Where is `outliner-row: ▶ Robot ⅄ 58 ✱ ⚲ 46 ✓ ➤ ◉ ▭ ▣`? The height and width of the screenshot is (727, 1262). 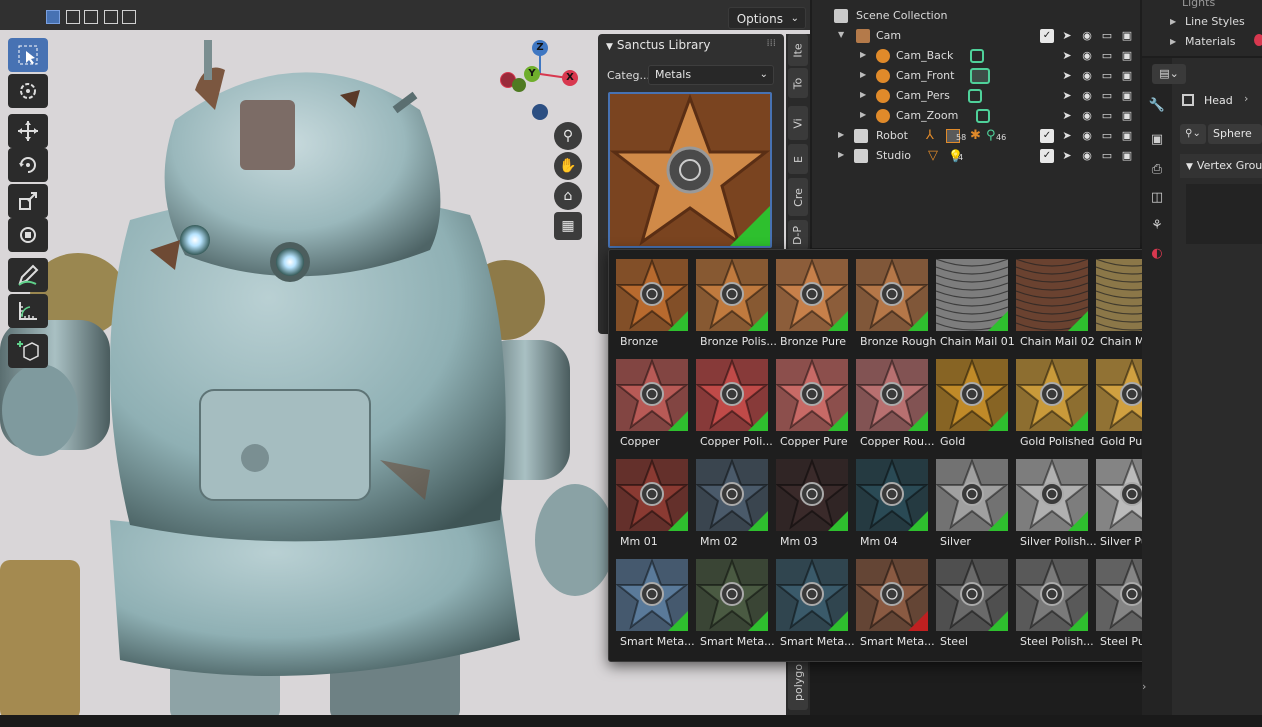 outliner-row: ▶ Robot ⅄ 58 ✱ ⚲ 46 ✓ ➤ ◉ ▭ ▣ is located at coordinates (976, 136).